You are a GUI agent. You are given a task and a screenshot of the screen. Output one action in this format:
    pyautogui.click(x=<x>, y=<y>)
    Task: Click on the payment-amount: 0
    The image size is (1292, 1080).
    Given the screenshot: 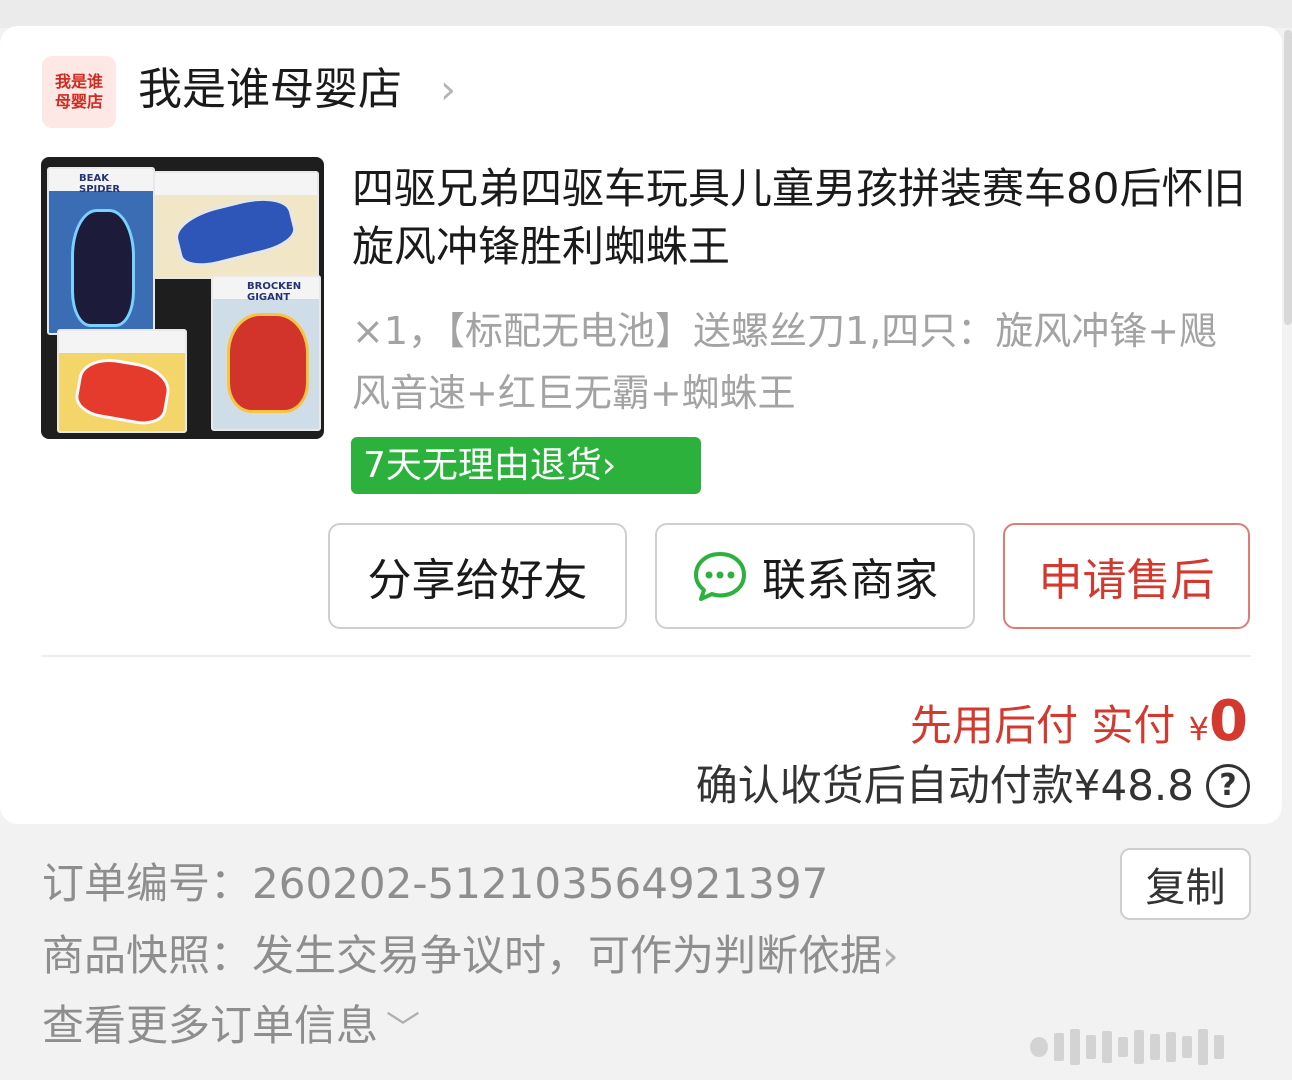 What is the action you would take?
    pyautogui.click(x=1228, y=721)
    